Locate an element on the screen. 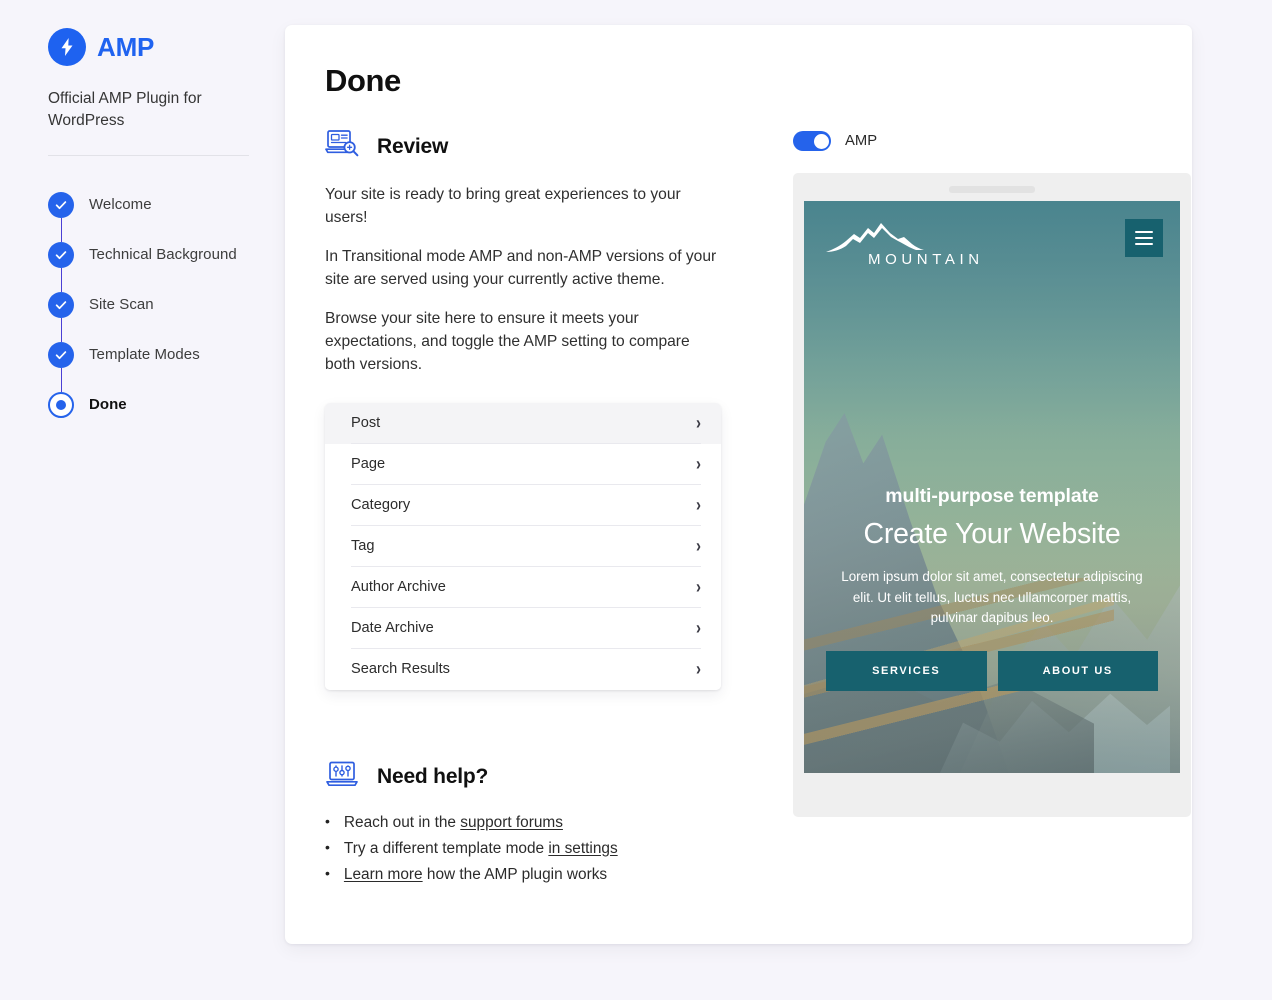 The width and height of the screenshot is (1272, 1000). hamburger-menu-icon is located at coordinates (1144, 238).